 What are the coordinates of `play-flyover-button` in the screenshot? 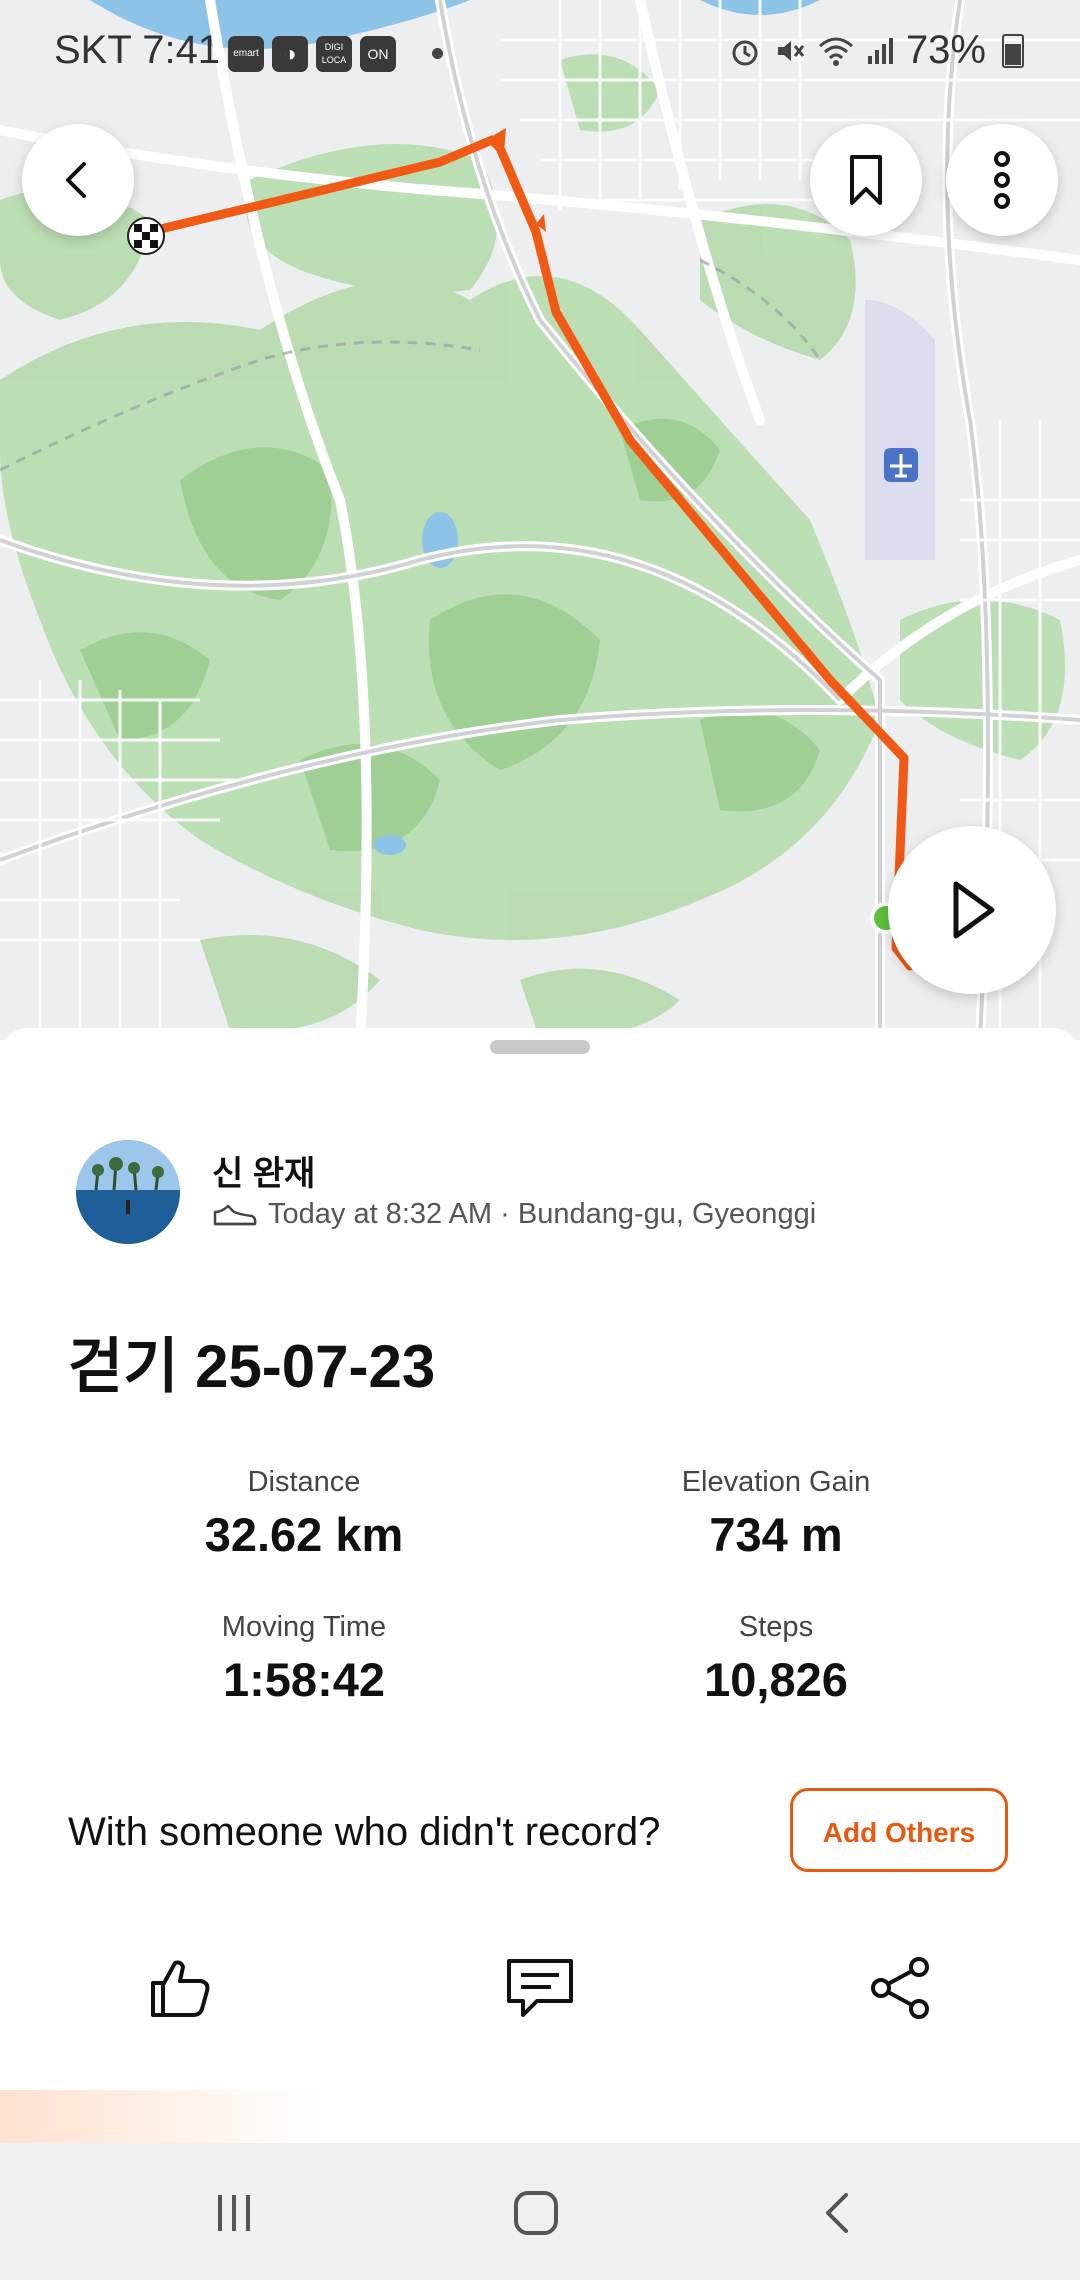 It's located at (972, 910).